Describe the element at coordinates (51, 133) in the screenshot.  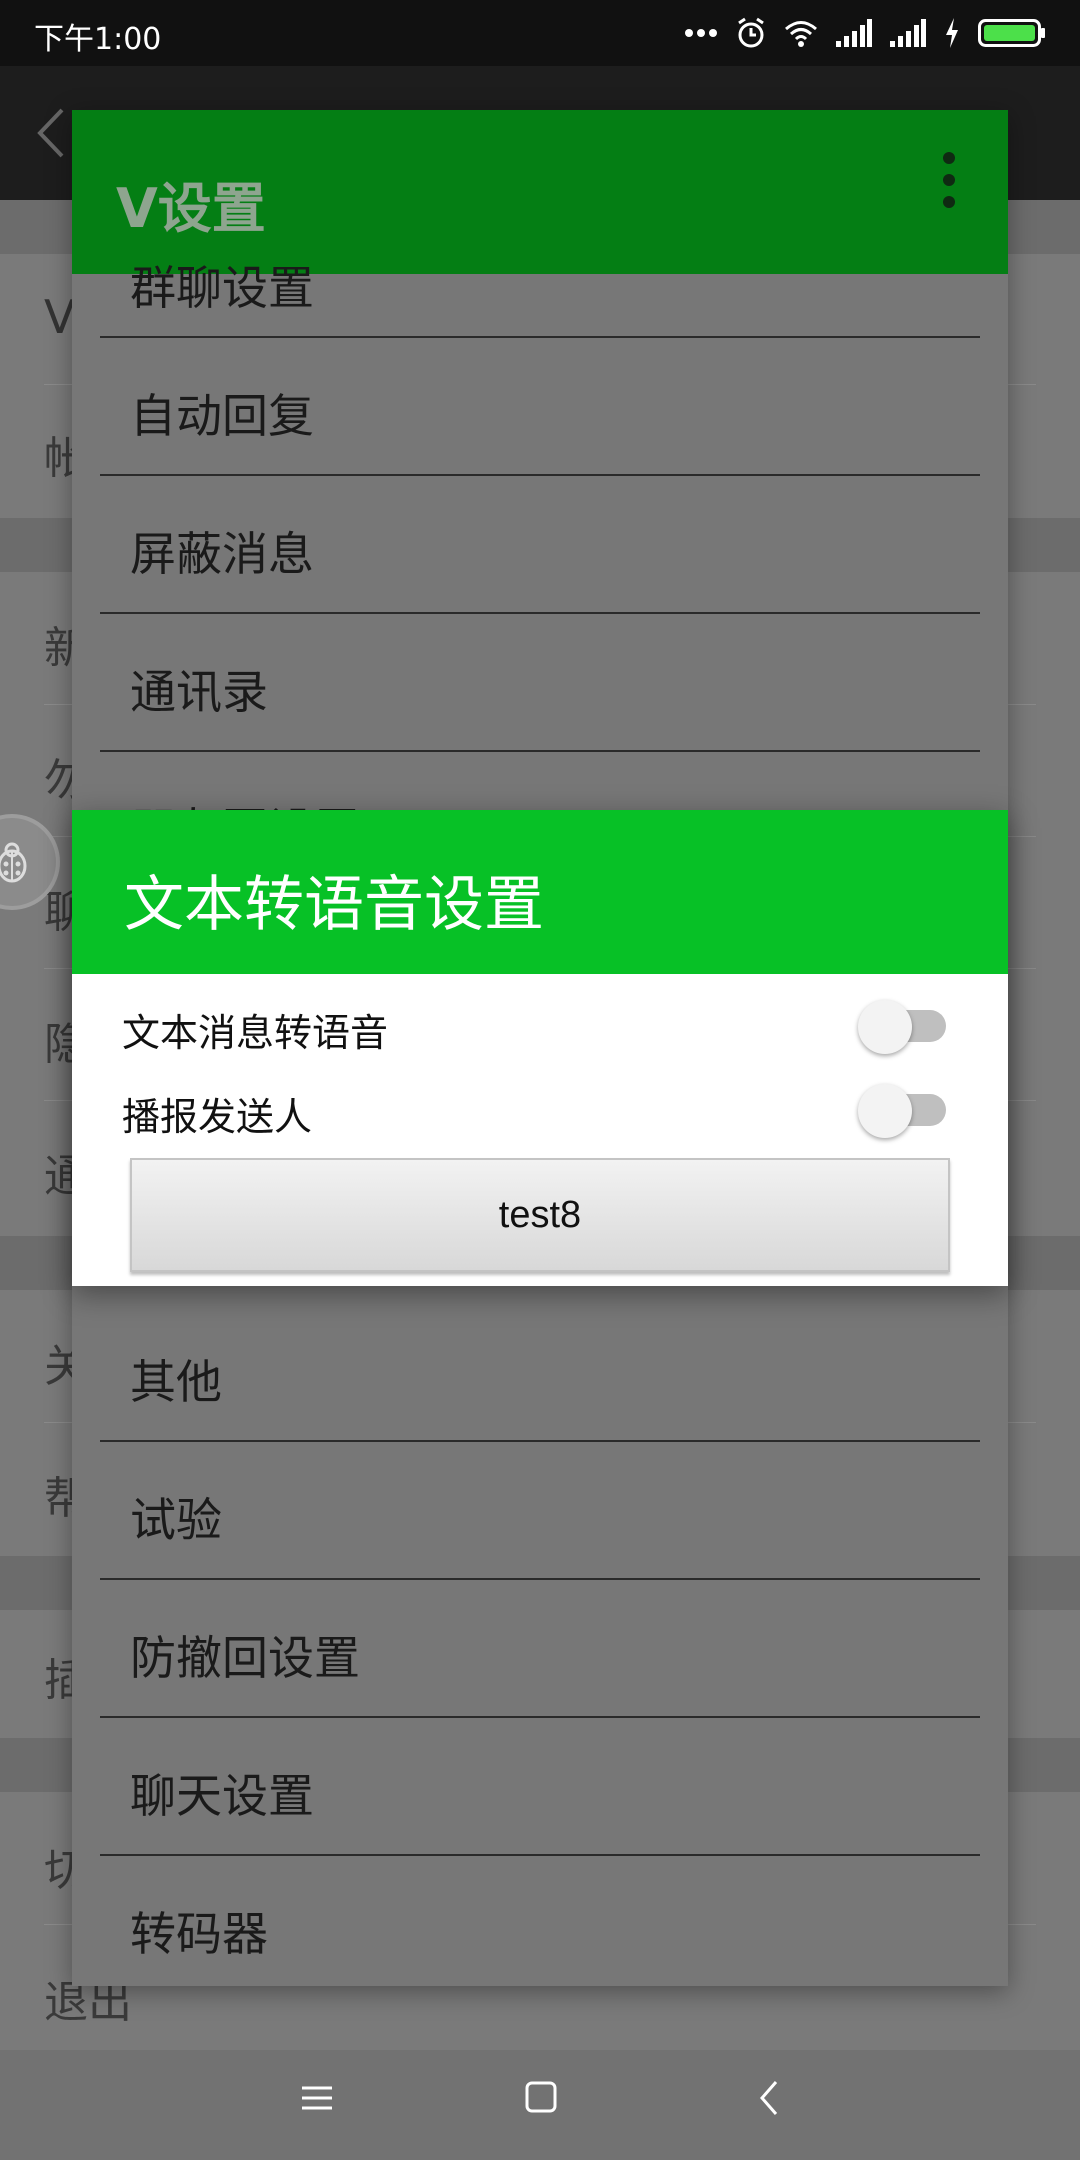
I see `back-arrow-icon` at that location.